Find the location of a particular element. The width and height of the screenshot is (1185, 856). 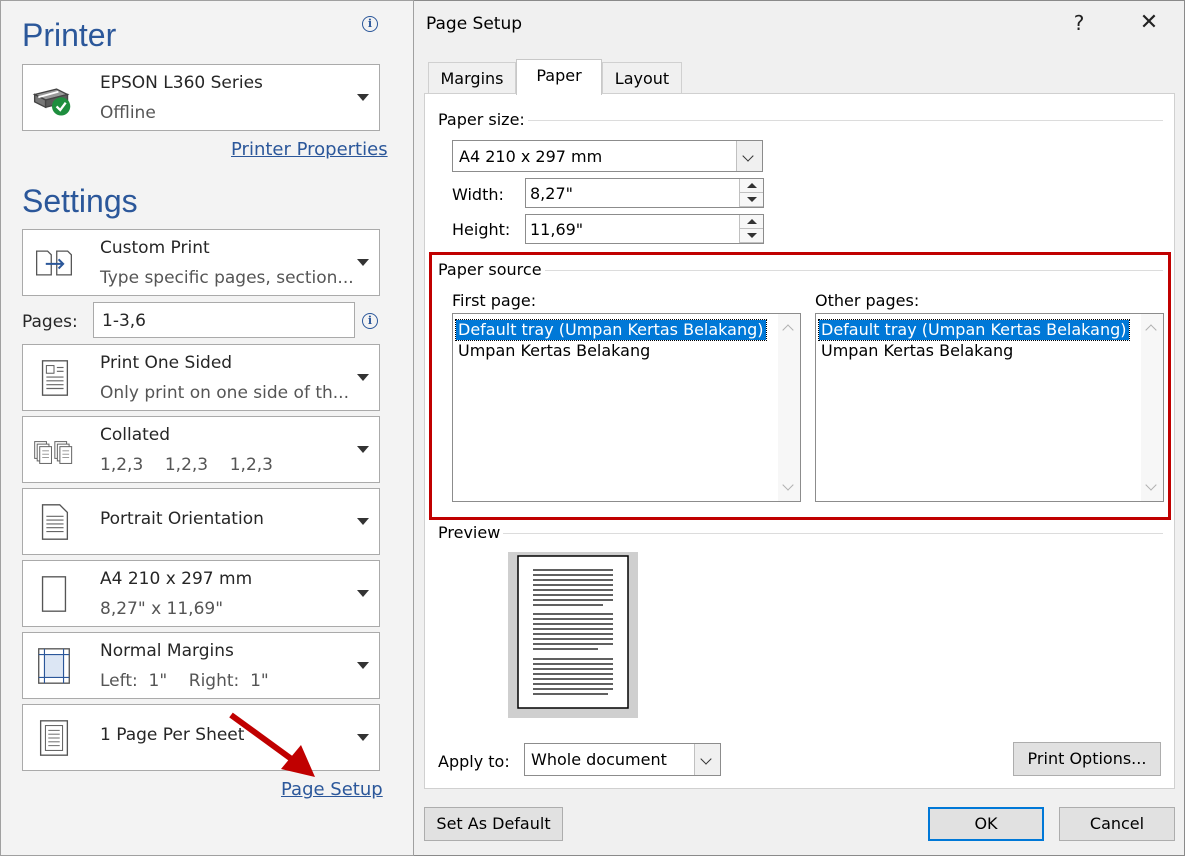

width-value: 8,27" is located at coordinates (551, 193).